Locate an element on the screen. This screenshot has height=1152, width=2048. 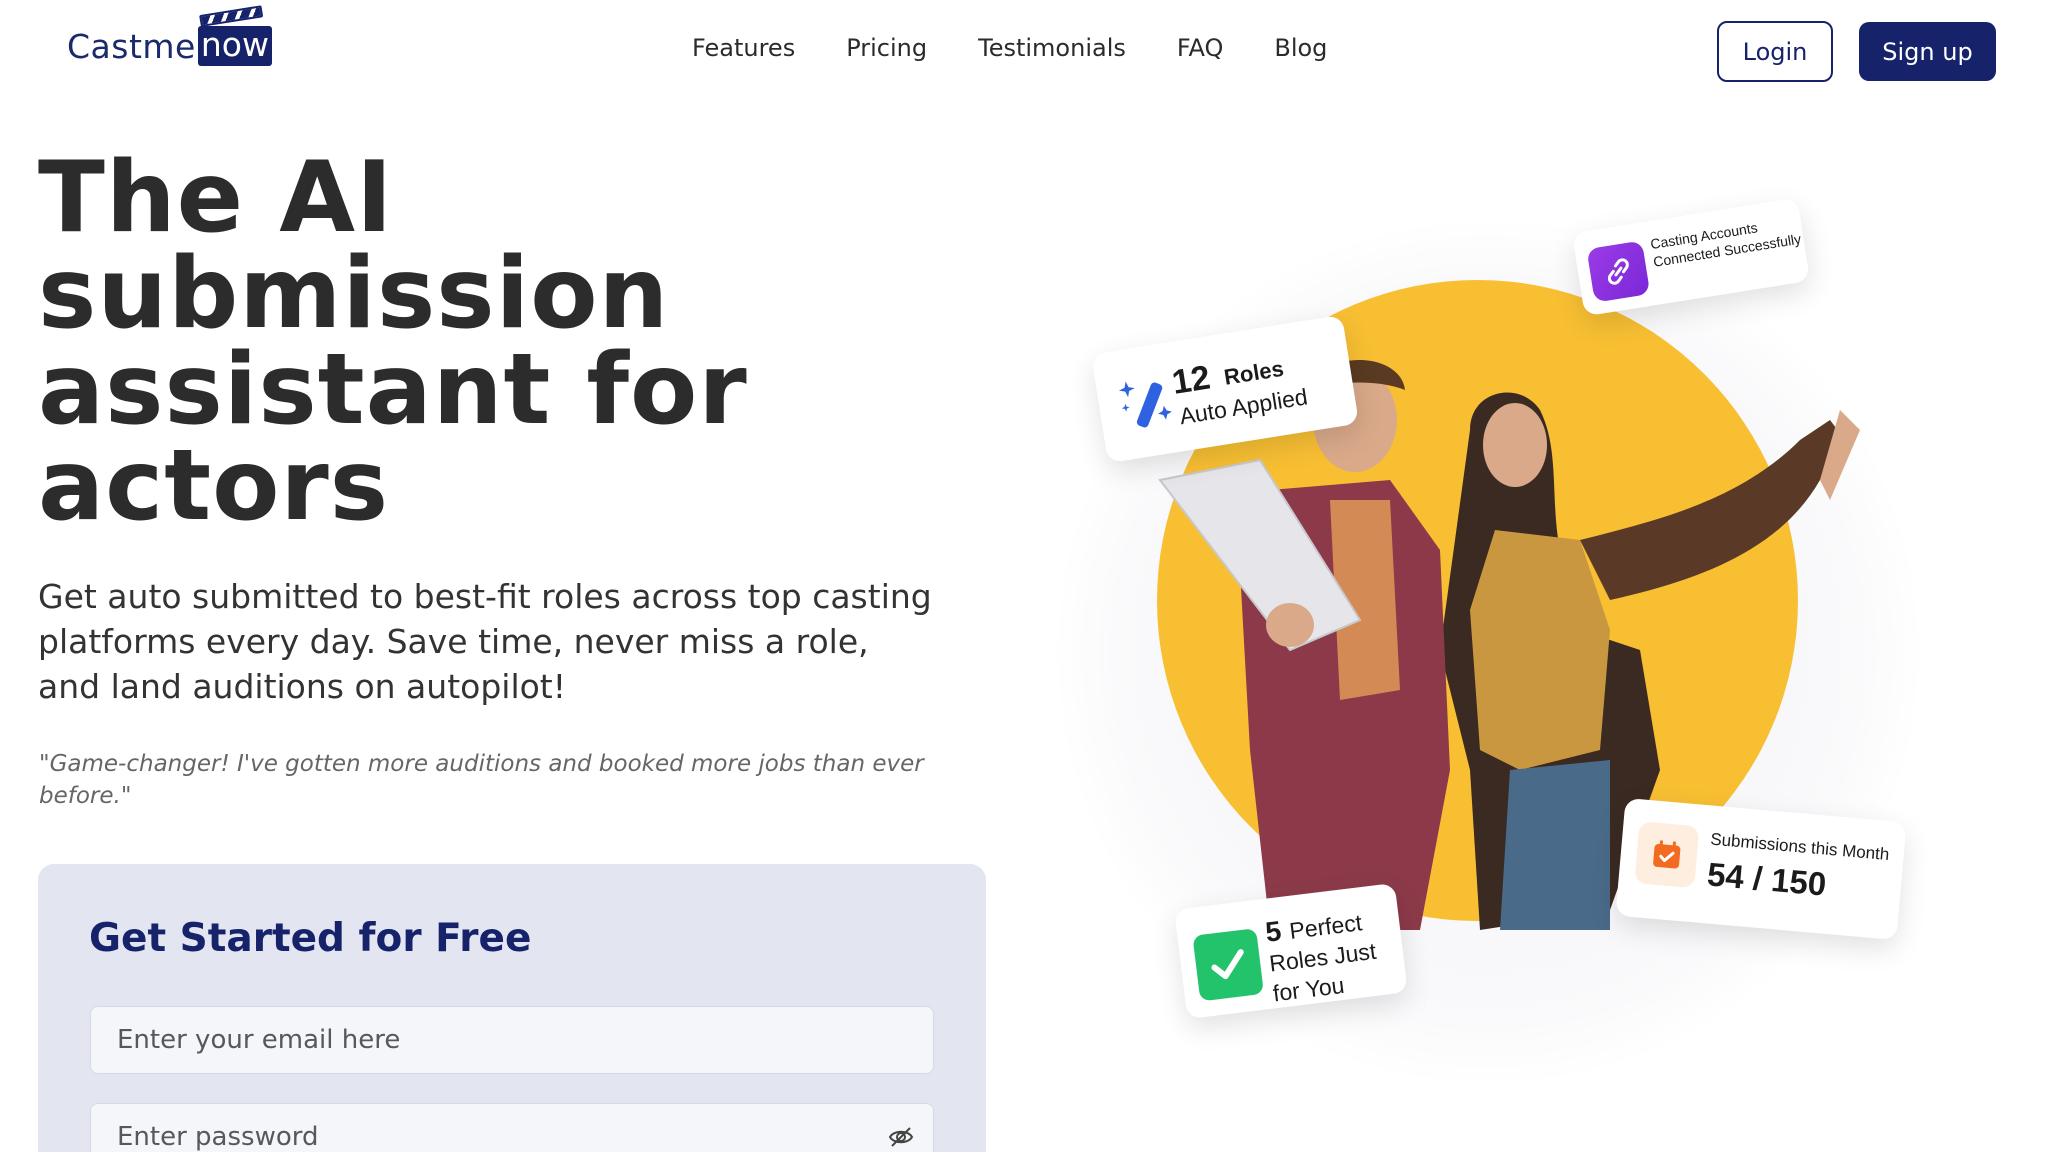
check-icon is located at coordinates (1228, 965).